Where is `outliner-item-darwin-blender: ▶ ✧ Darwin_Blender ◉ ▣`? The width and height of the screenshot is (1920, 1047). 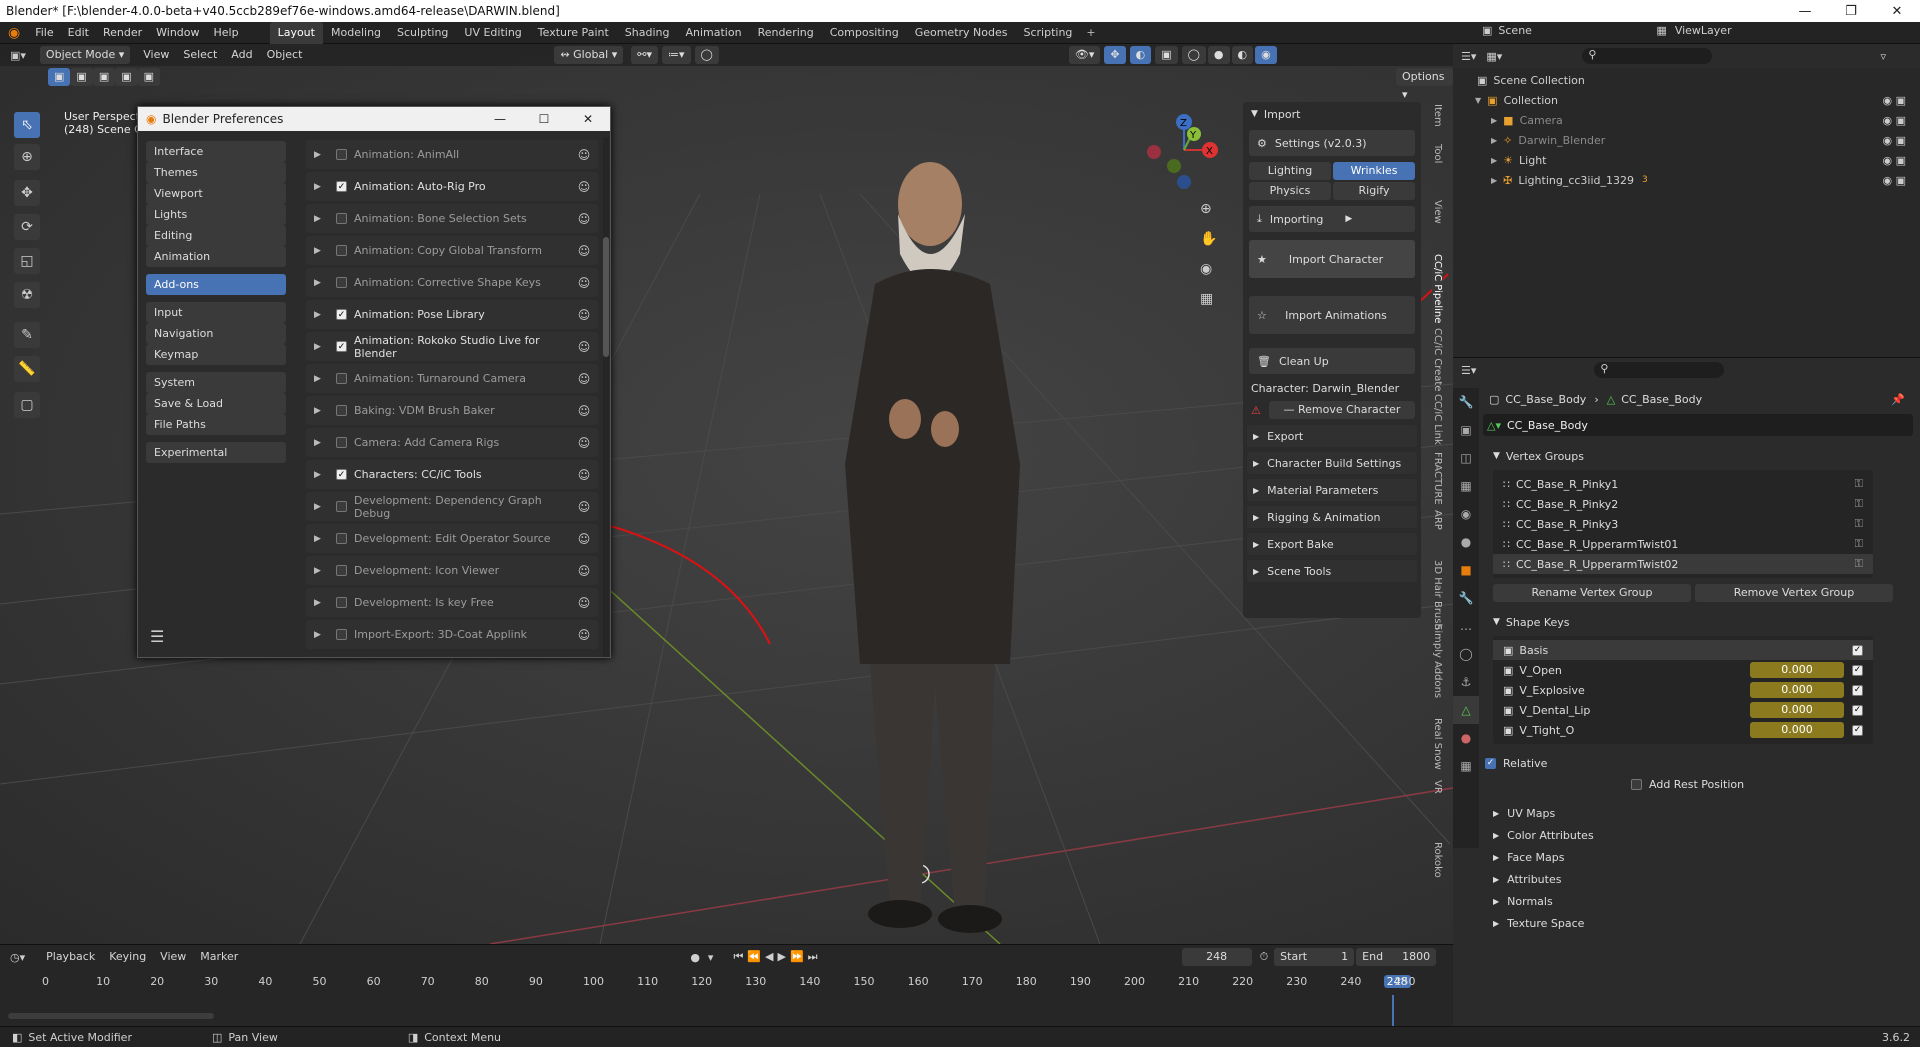
outliner-item-darwin-blender: ▶ ✧ Darwin_Blender ◉ ▣ is located at coordinates (1686, 140).